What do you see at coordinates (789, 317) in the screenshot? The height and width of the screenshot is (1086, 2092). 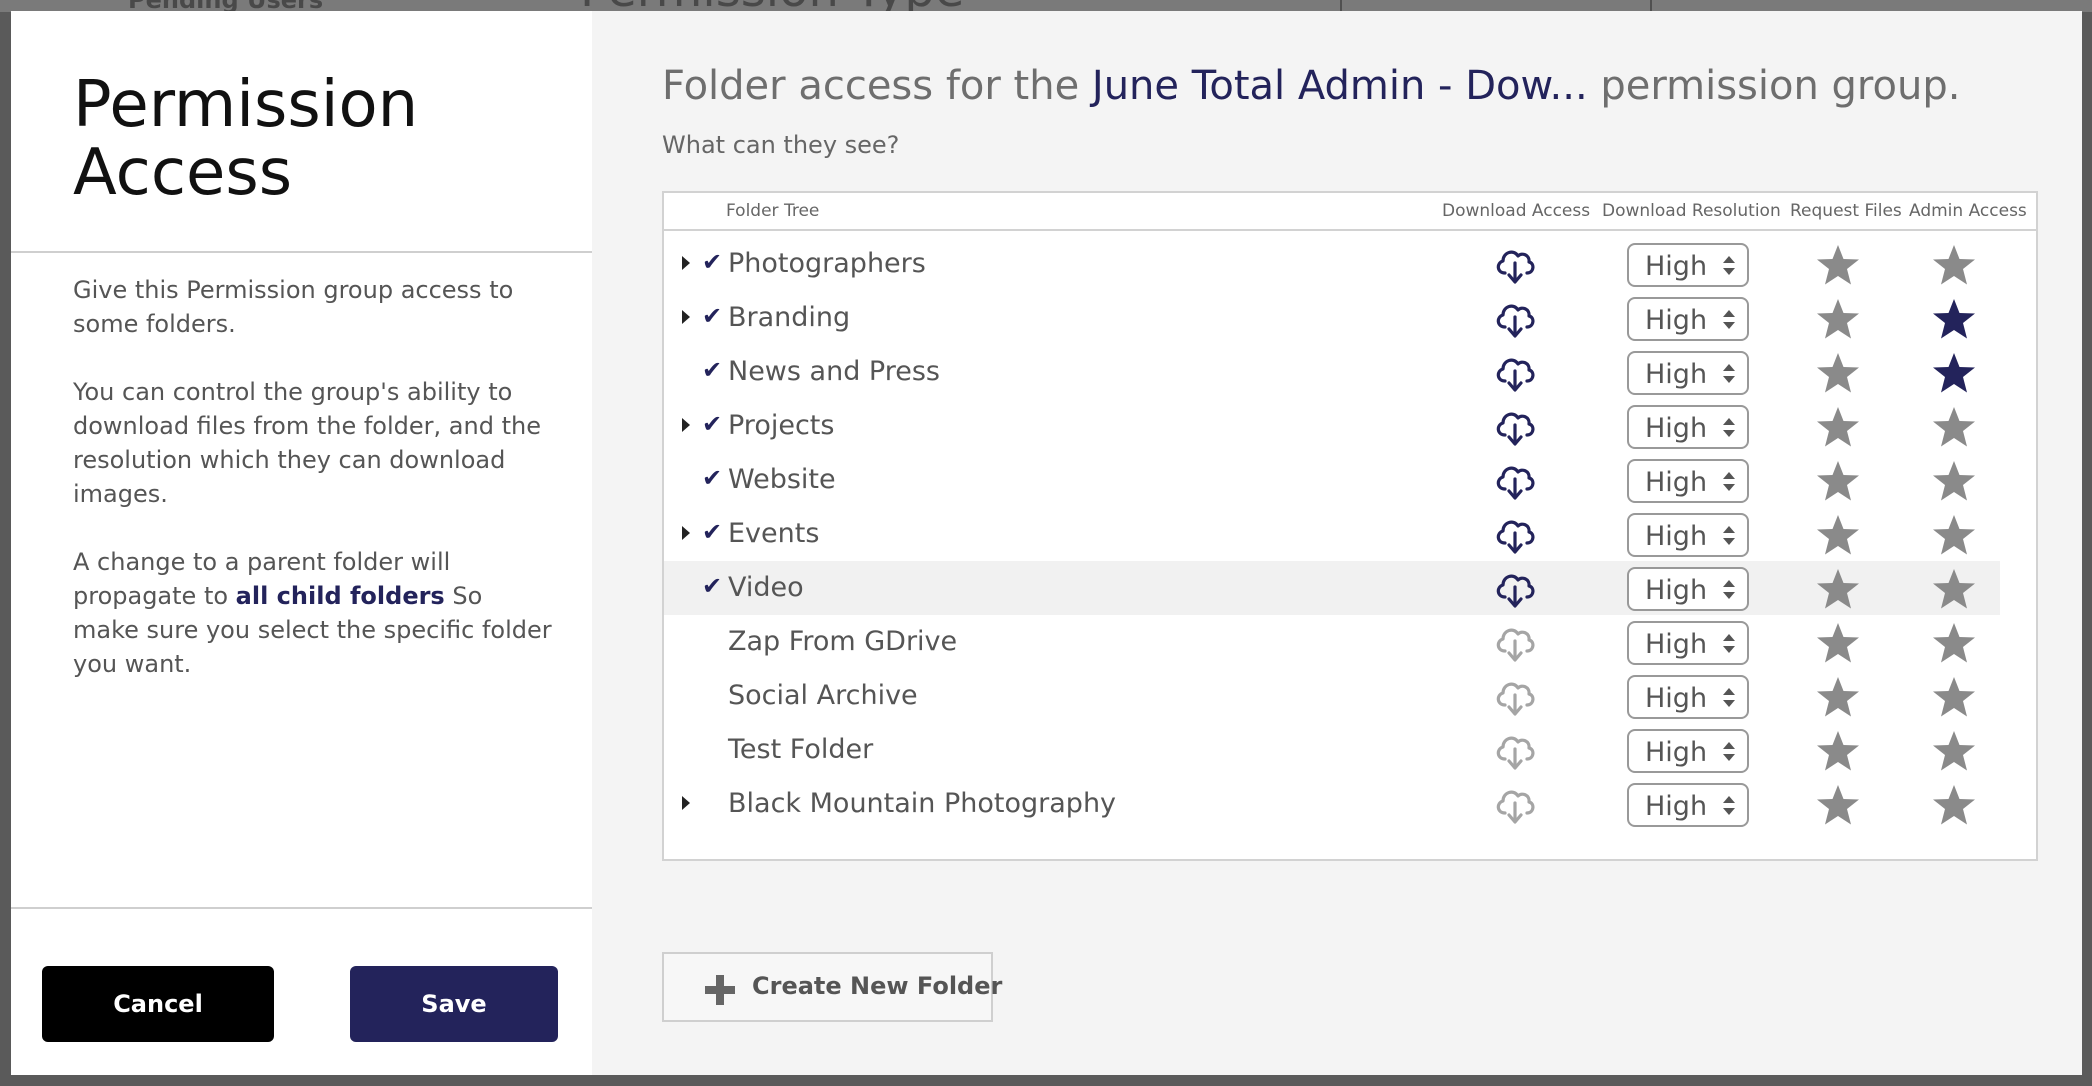 I see `folder-name: Branding` at bounding box center [789, 317].